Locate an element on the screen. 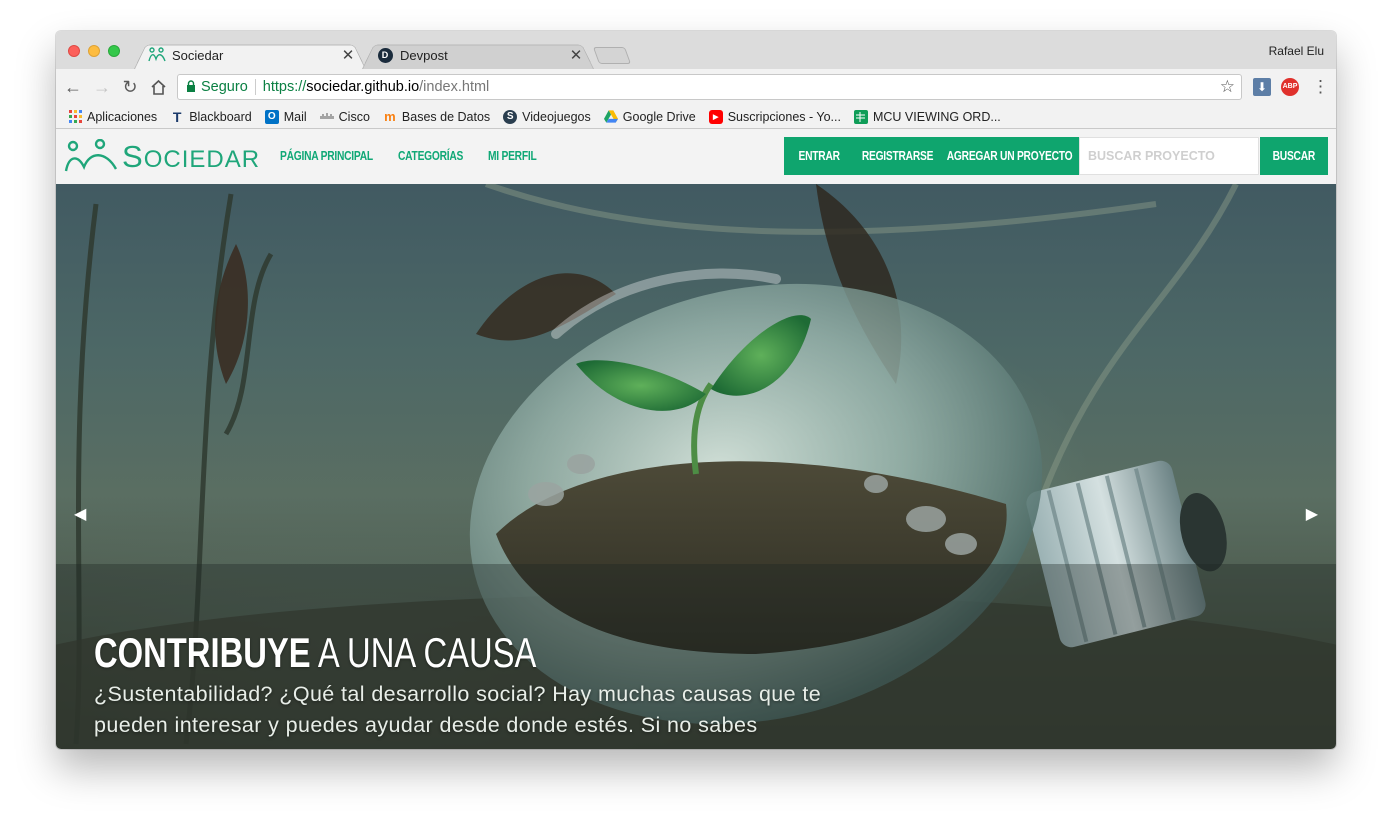  sociedar-logo: SOCIEDAR is located at coordinates (162, 157).